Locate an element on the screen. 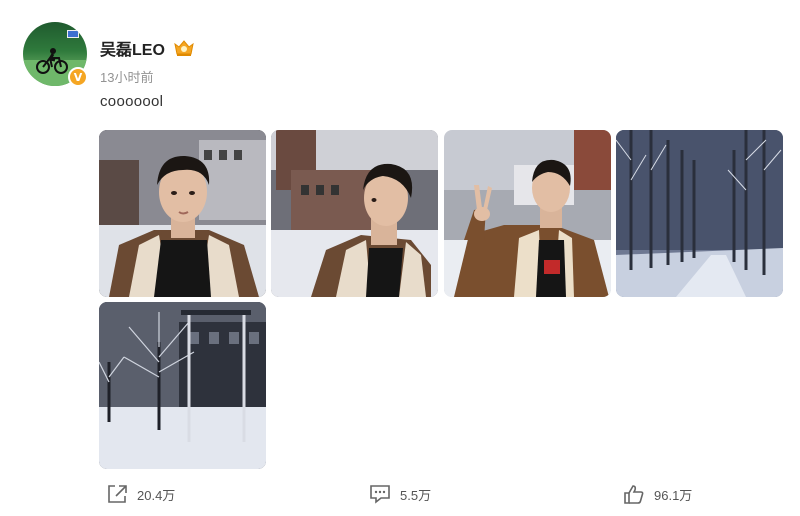  snowy-tree-avenue-image is located at coordinates (699, 213).